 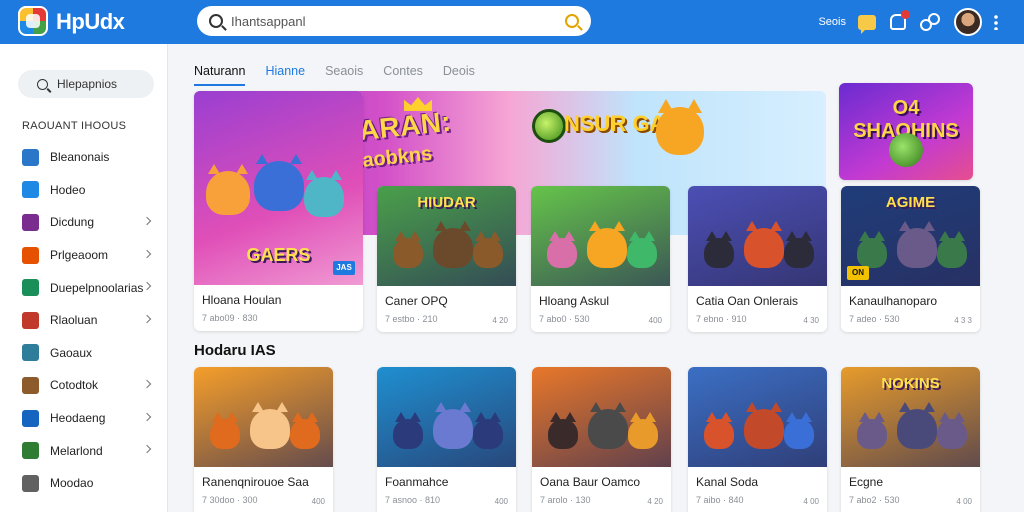 I want to click on game-card: Oana Baur Oamco 7 arolo · 130 4 20, so click(x=601, y=439).